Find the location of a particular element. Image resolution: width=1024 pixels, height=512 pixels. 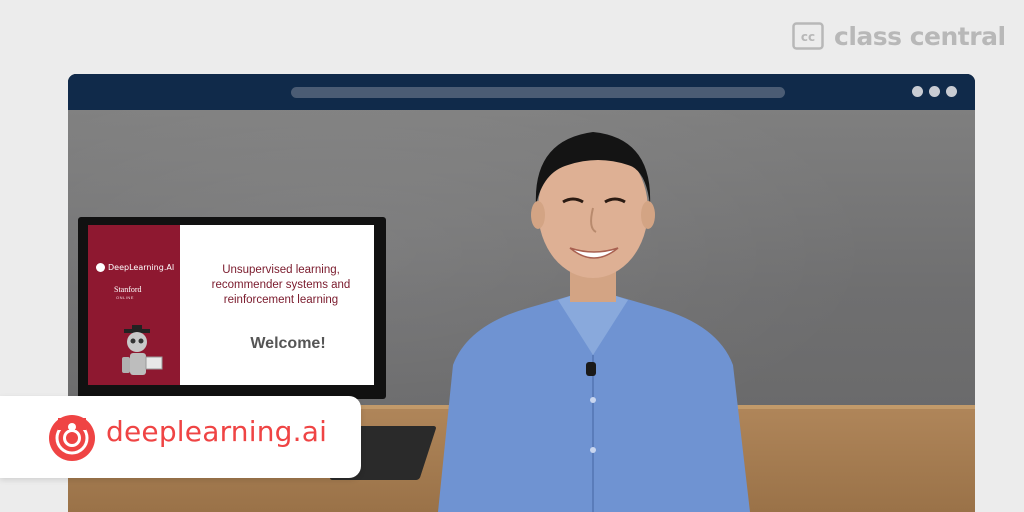

provider-name: deeplearning.ai is located at coordinates (217, 431).